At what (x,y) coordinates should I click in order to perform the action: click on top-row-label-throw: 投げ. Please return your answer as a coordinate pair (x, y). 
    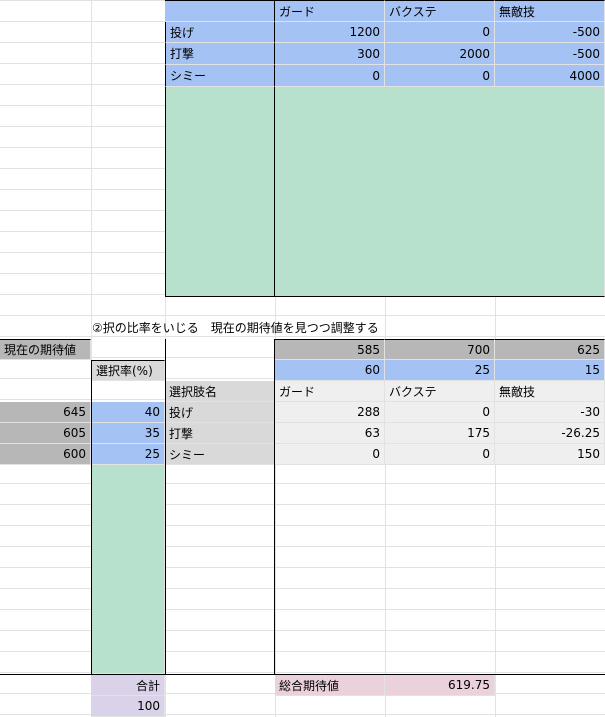
    Looking at the image, I should click on (220, 32).